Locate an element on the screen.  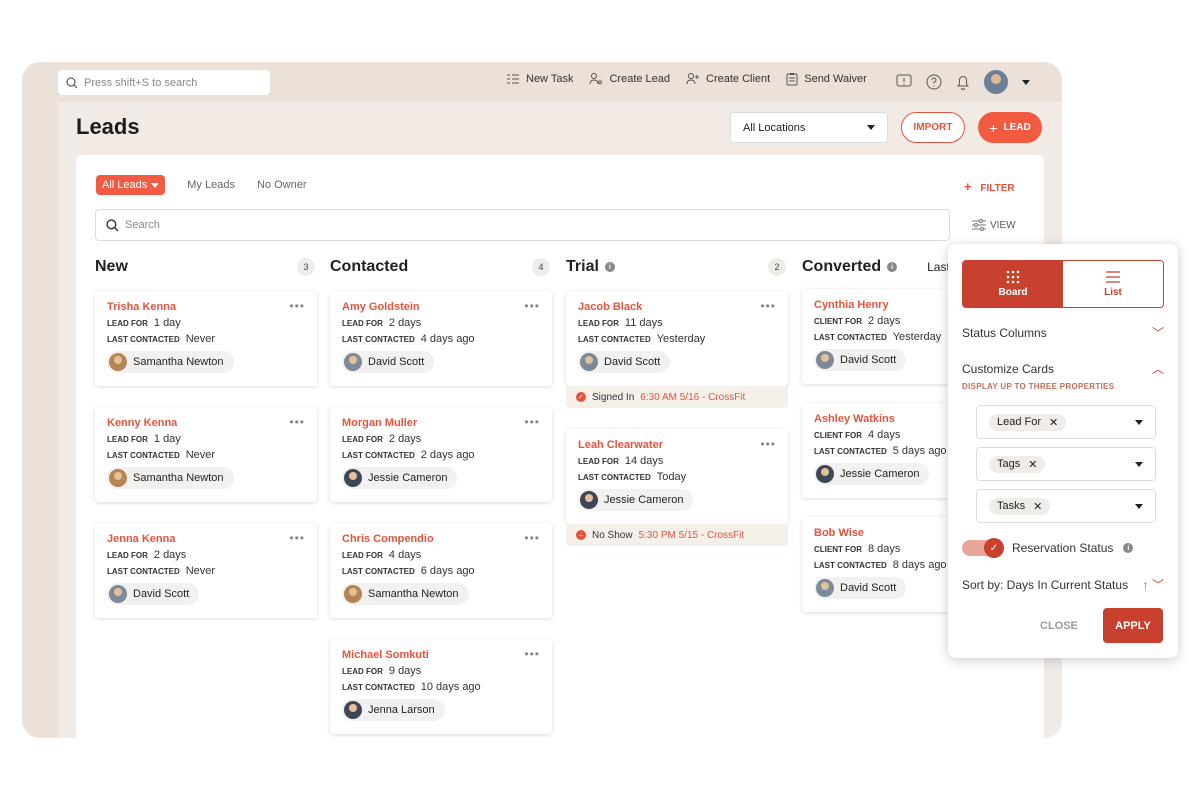
user-menu-caret-icon is located at coordinates (1026, 82).